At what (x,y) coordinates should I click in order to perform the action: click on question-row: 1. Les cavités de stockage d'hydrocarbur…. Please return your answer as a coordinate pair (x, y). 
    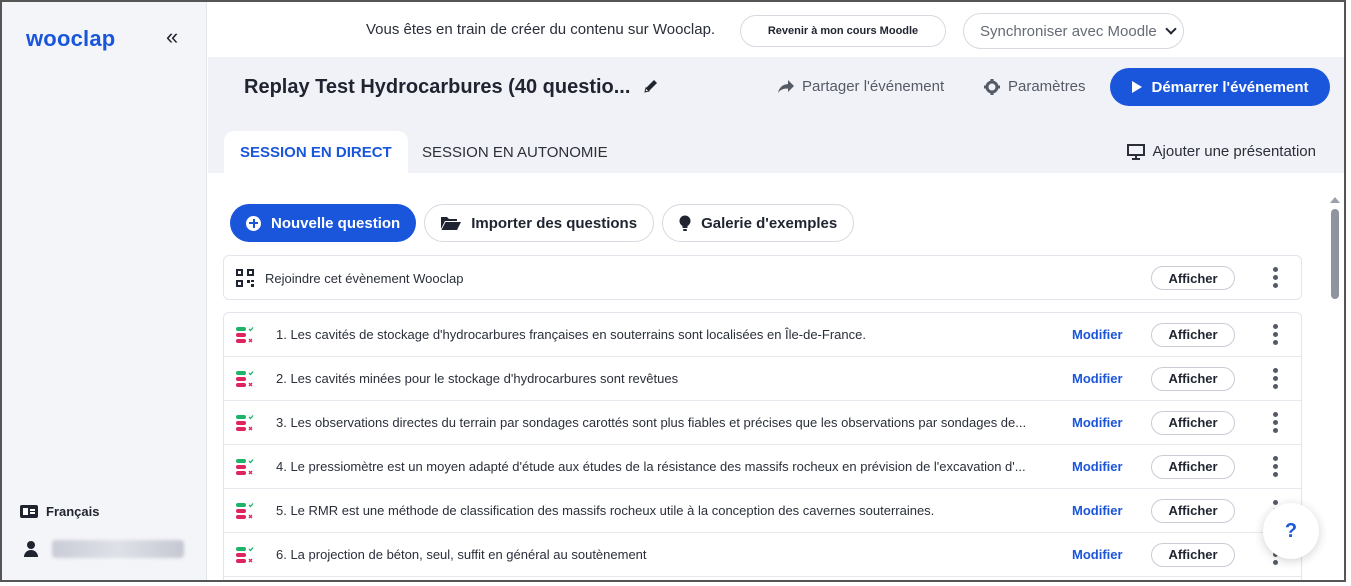
    Looking at the image, I should click on (762, 335).